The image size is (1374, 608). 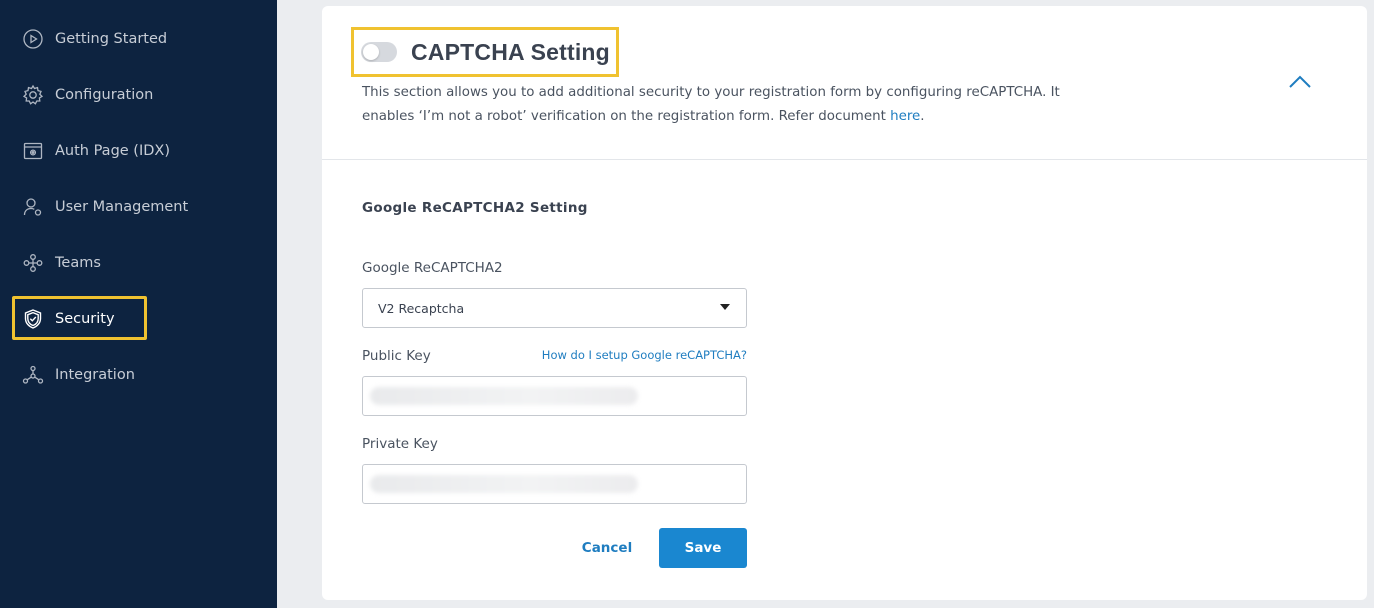 I want to click on captcha-toggle, so click(x=379, y=52).